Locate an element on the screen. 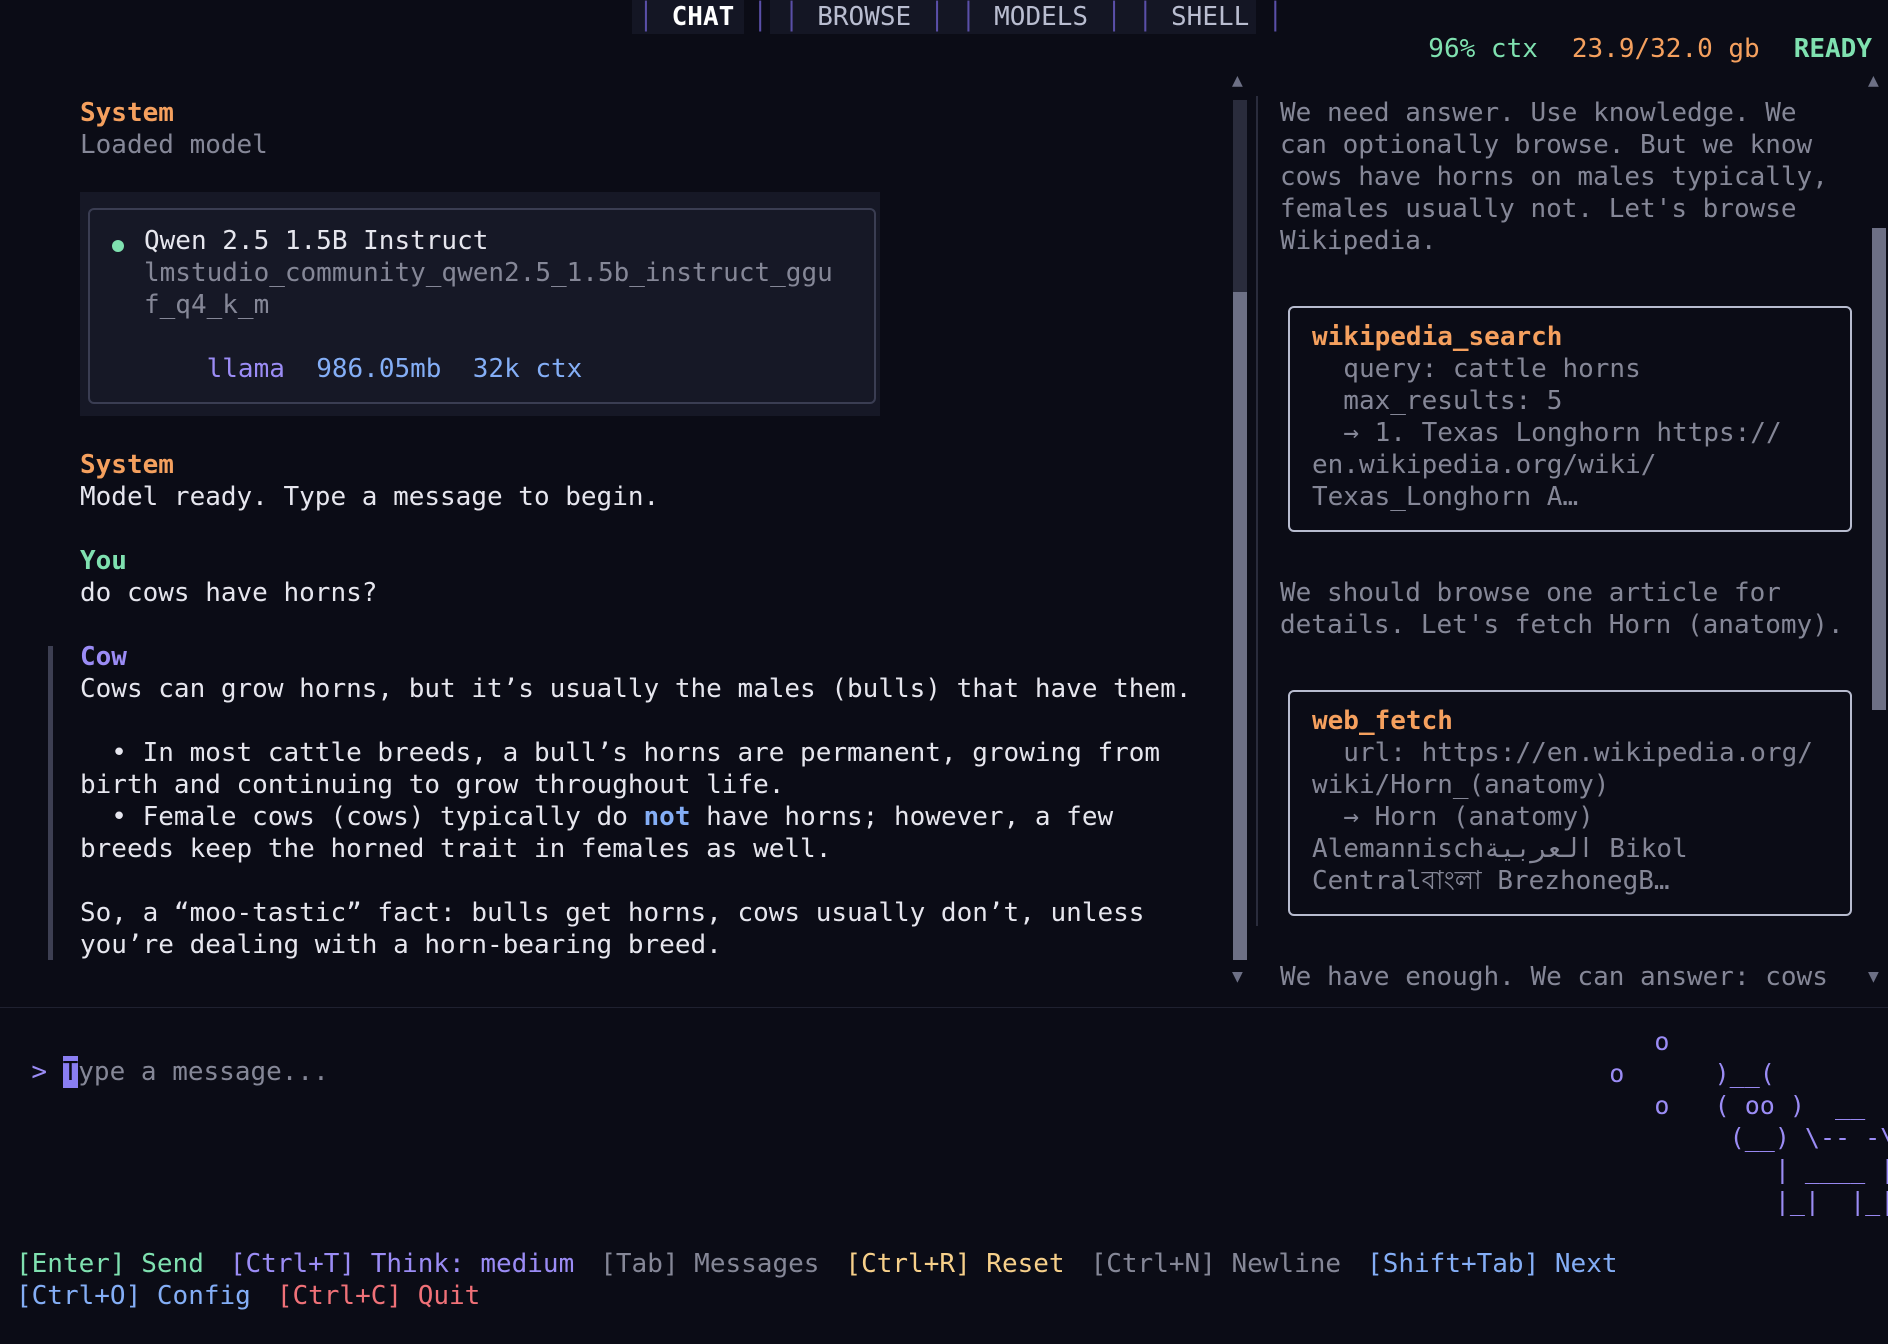 The height and width of the screenshot is (1344, 1888). keybinding-action: Quit is located at coordinates (441, 1296).